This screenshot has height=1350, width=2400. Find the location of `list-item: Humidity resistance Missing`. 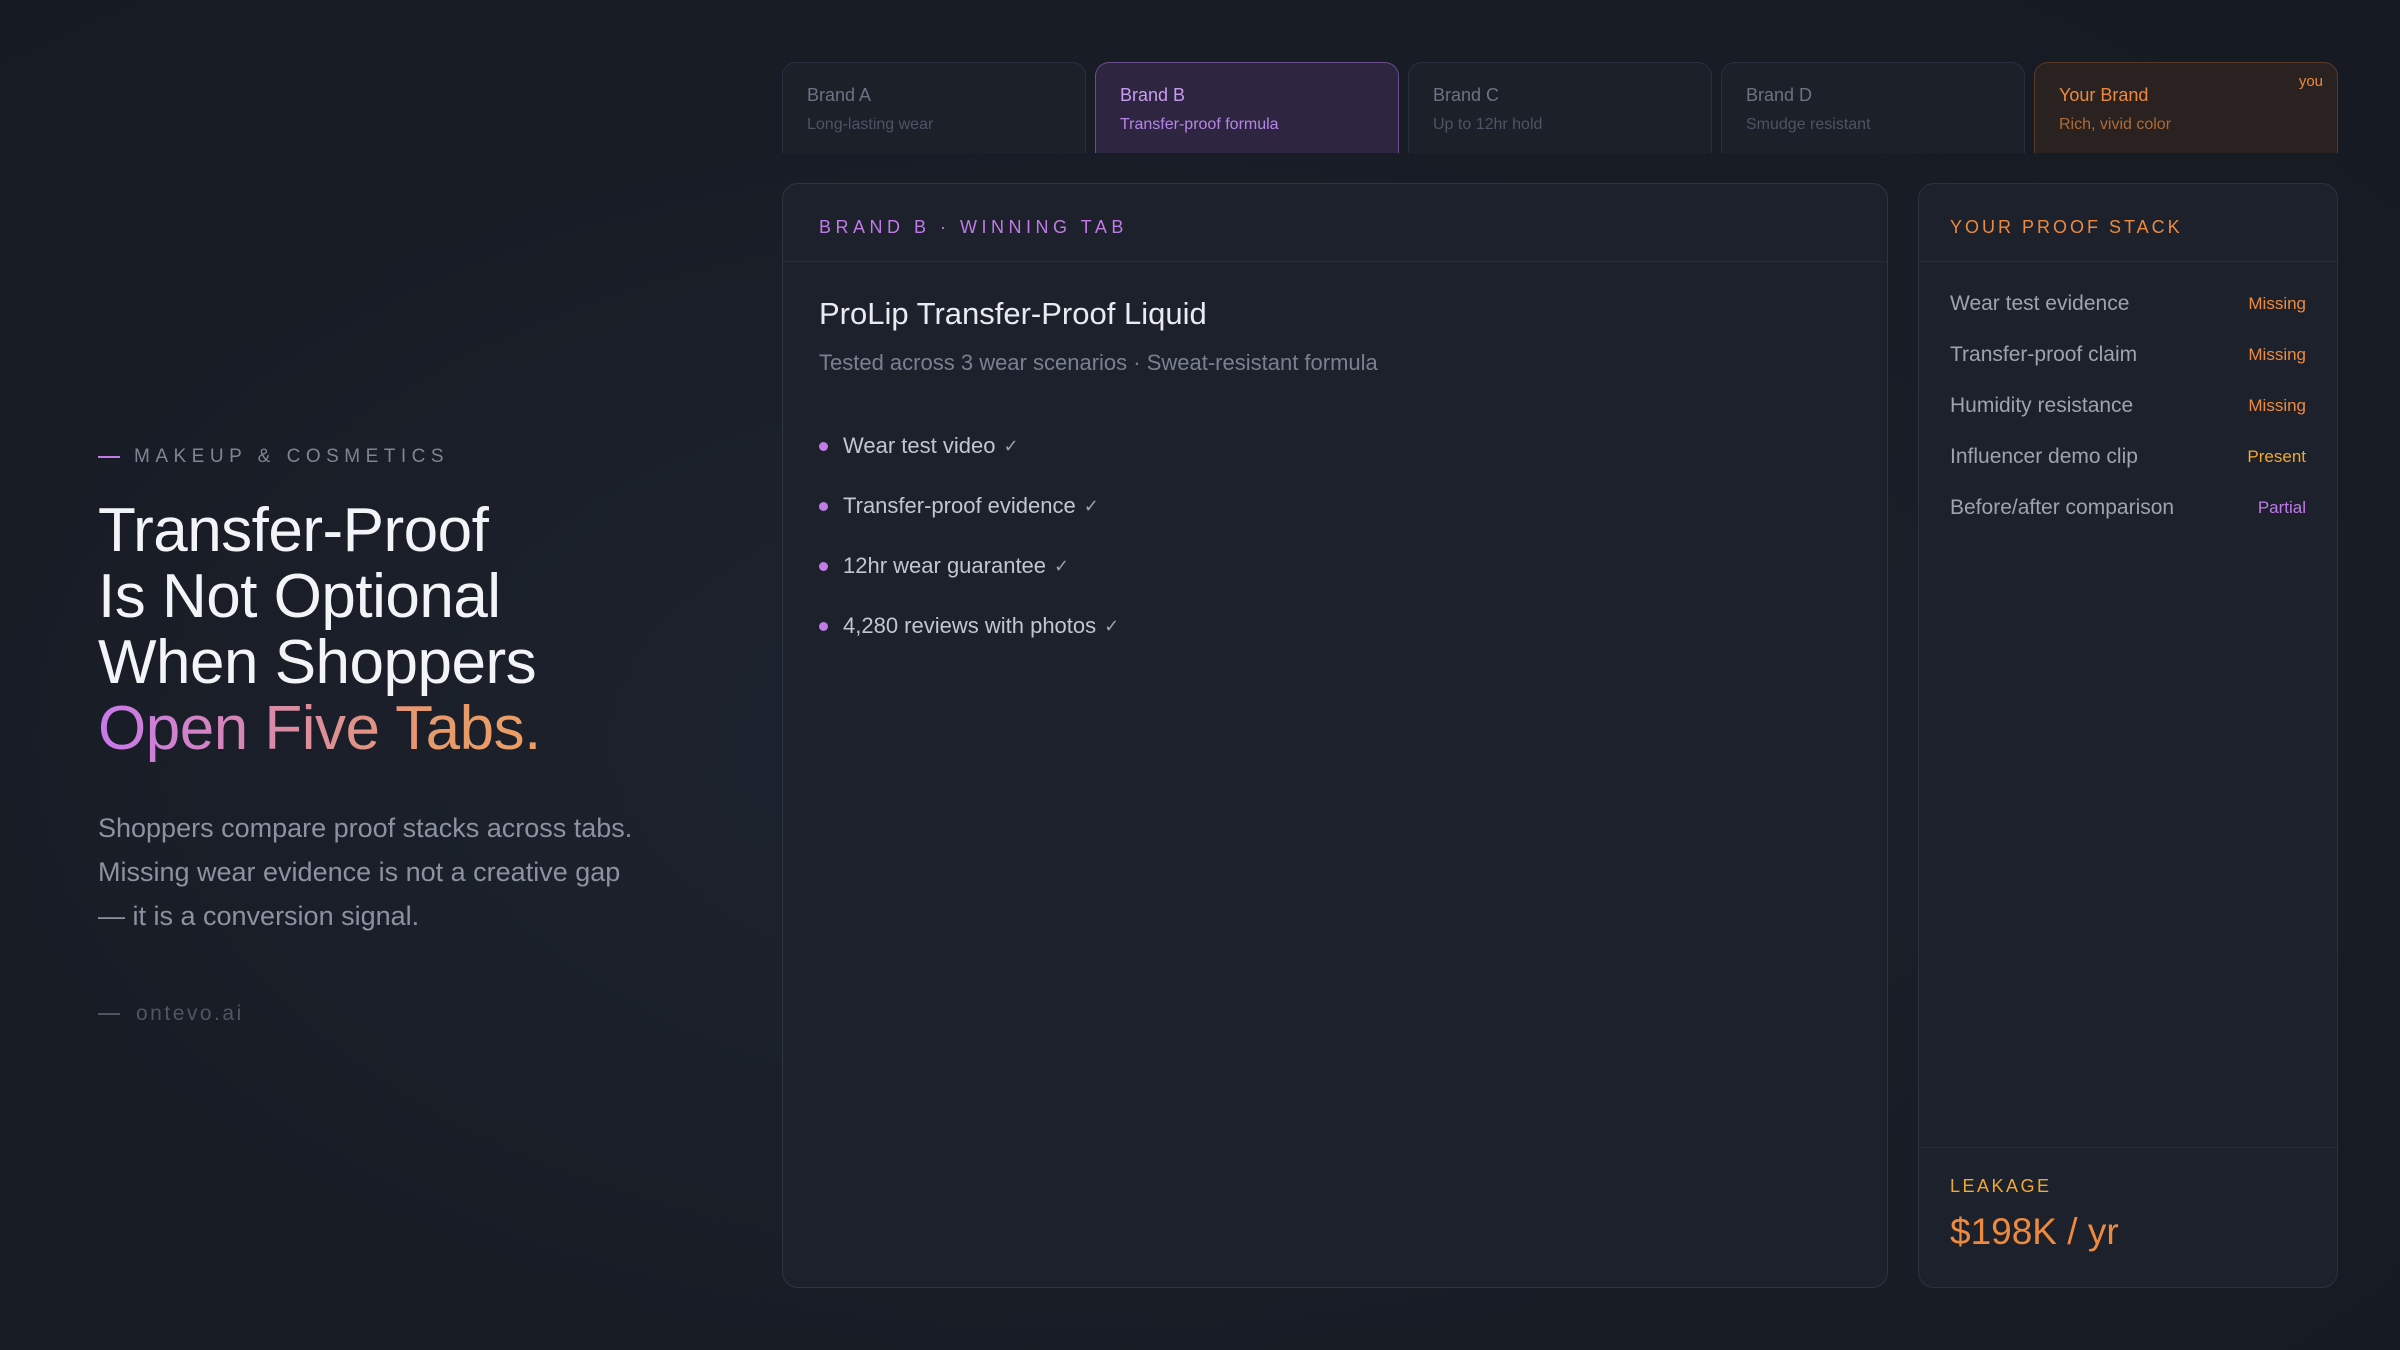

list-item: Humidity resistance Missing is located at coordinates (2128, 405).